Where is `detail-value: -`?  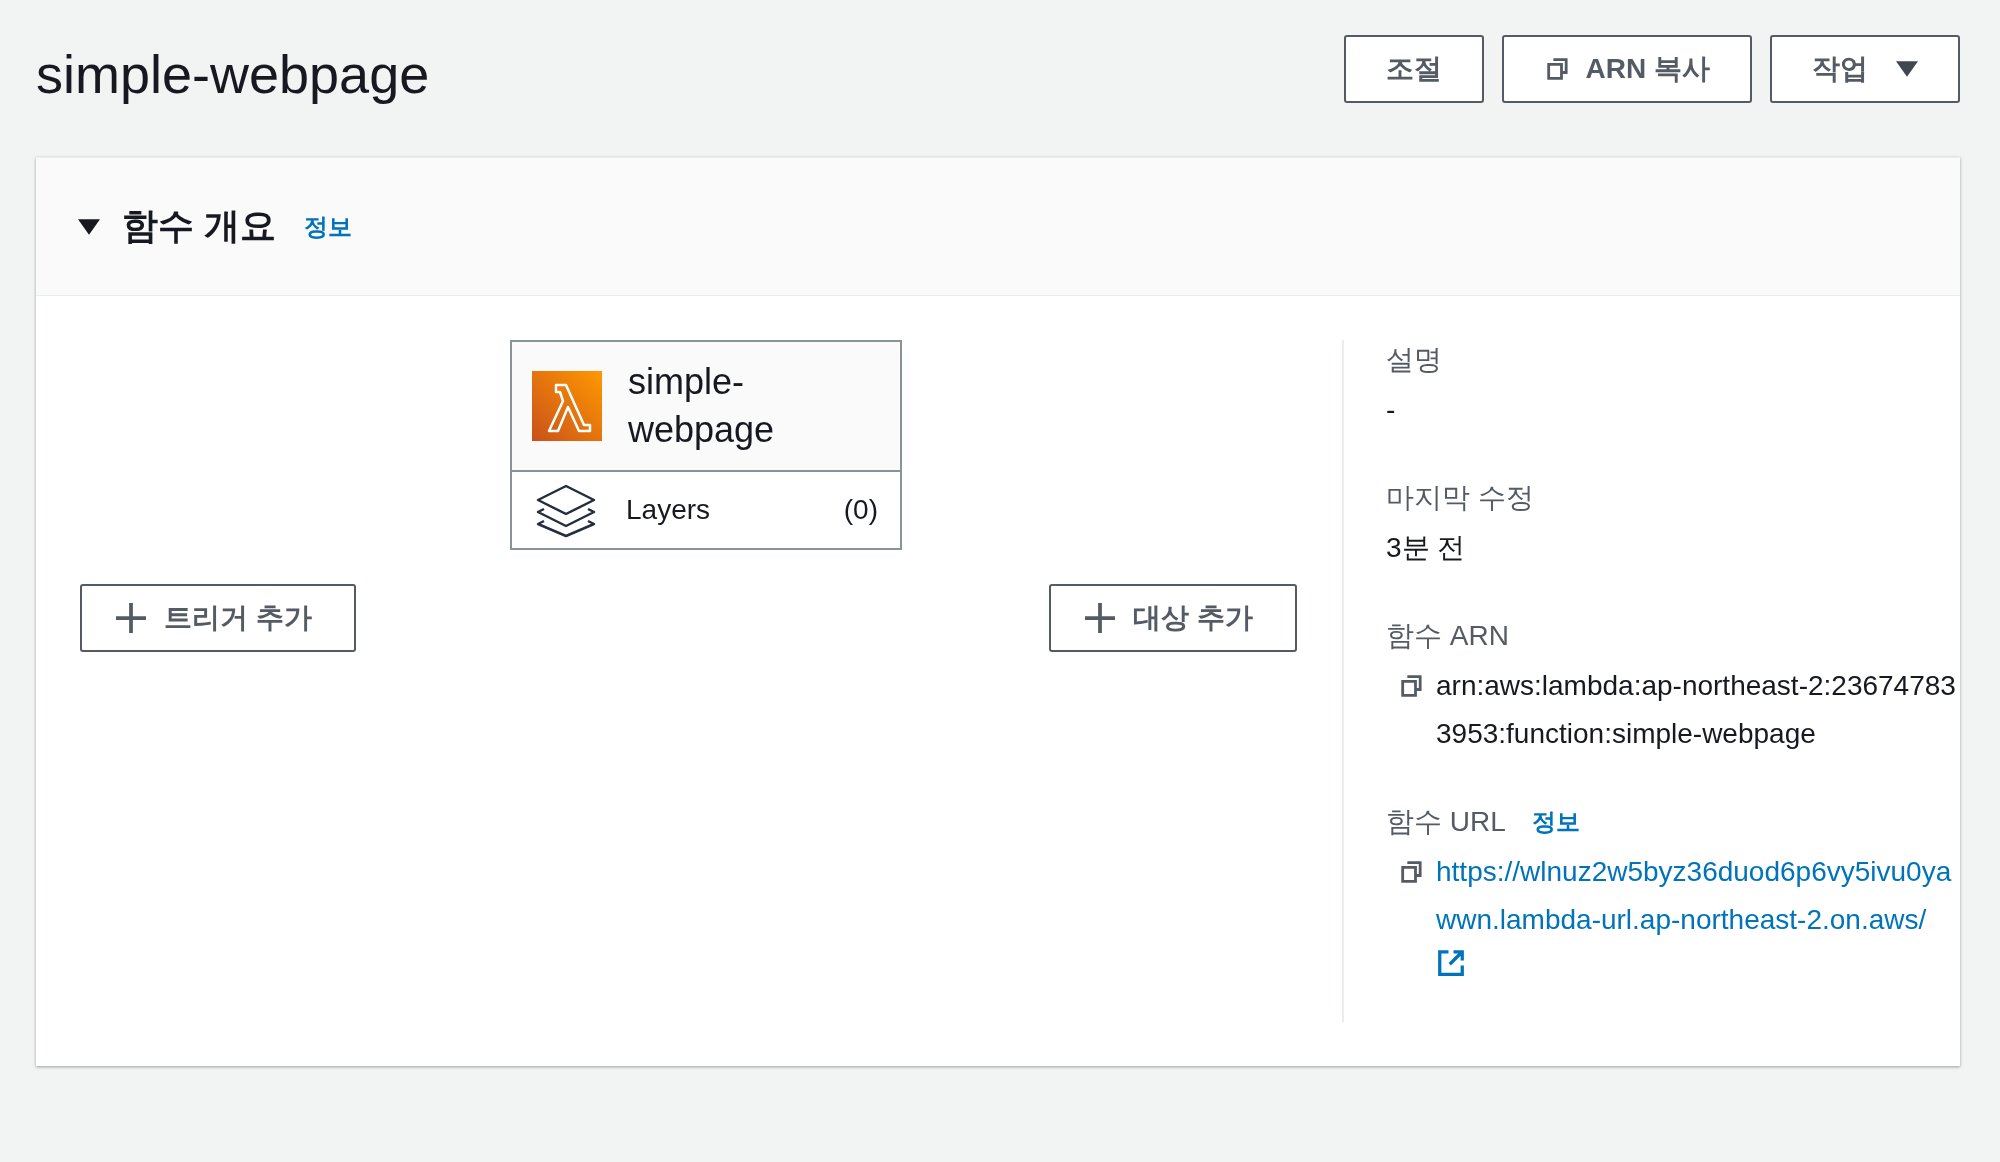 detail-value: - is located at coordinates (1391, 410).